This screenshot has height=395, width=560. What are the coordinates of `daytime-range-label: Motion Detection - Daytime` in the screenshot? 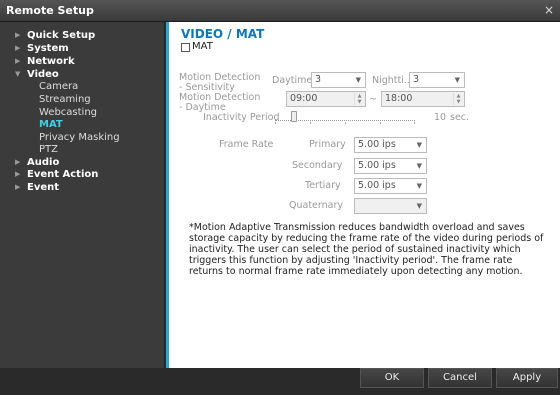 It's located at (220, 102).